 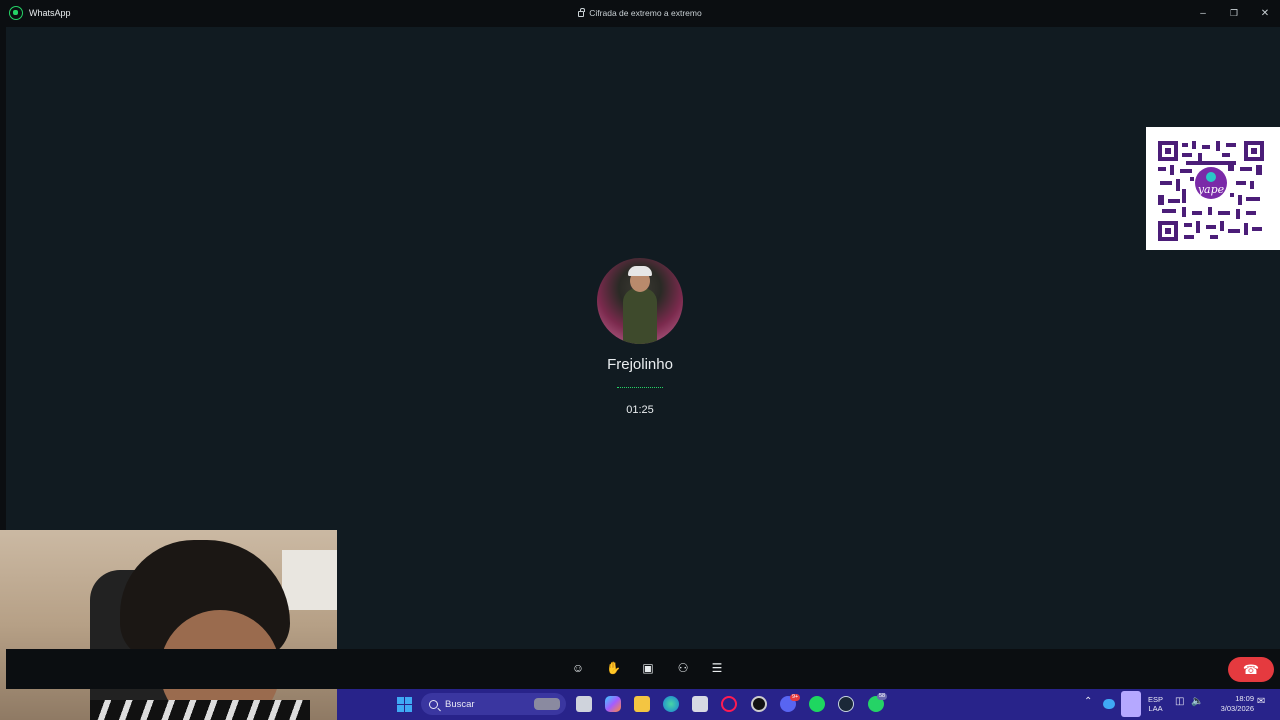 I want to click on chat-button: ☰, so click(x=717, y=668).